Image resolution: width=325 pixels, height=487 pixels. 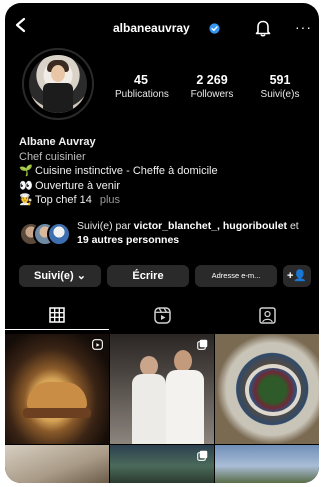 What do you see at coordinates (57, 142) in the screenshot?
I see `profile-name: Albane Auvray` at bounding box center [57, 142].